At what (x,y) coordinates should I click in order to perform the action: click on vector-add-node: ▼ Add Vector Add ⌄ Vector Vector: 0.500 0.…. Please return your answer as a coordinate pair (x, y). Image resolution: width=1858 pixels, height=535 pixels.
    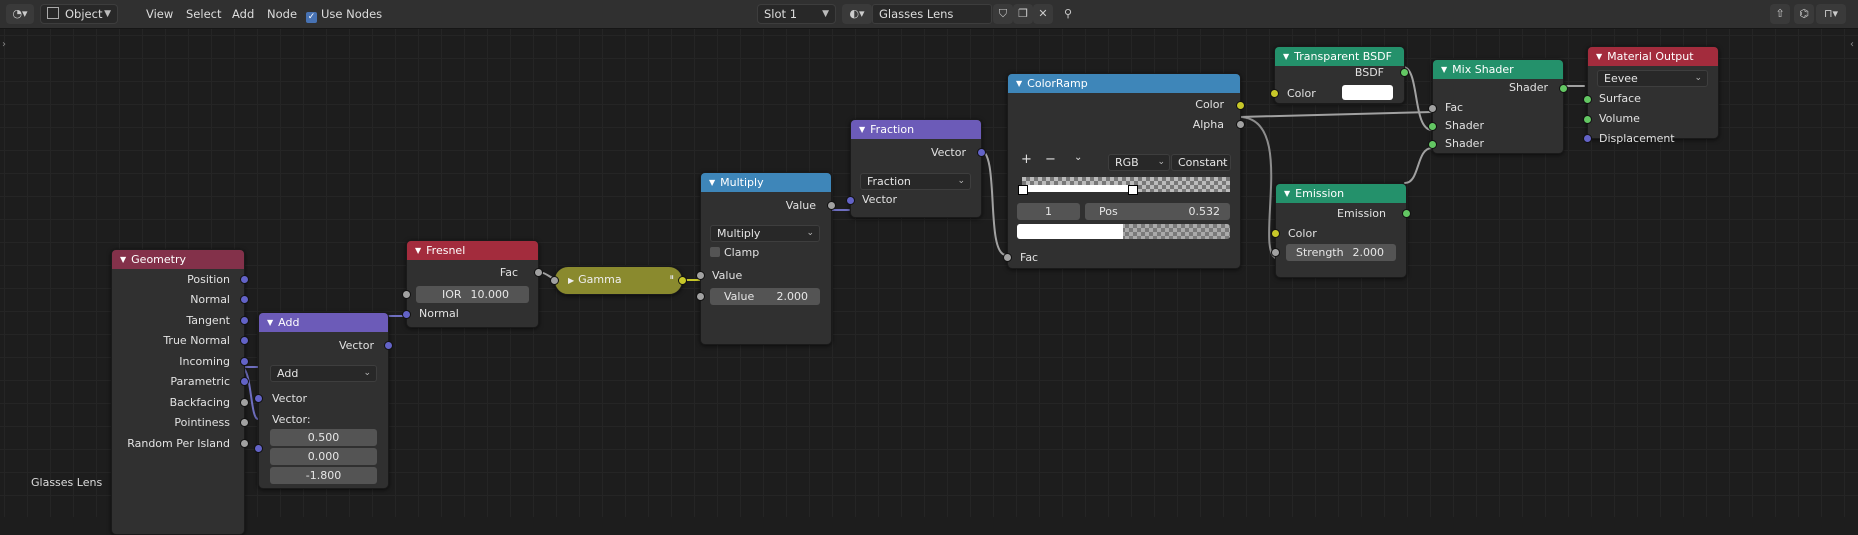
    Looking at the image, I should click on (323, 400).